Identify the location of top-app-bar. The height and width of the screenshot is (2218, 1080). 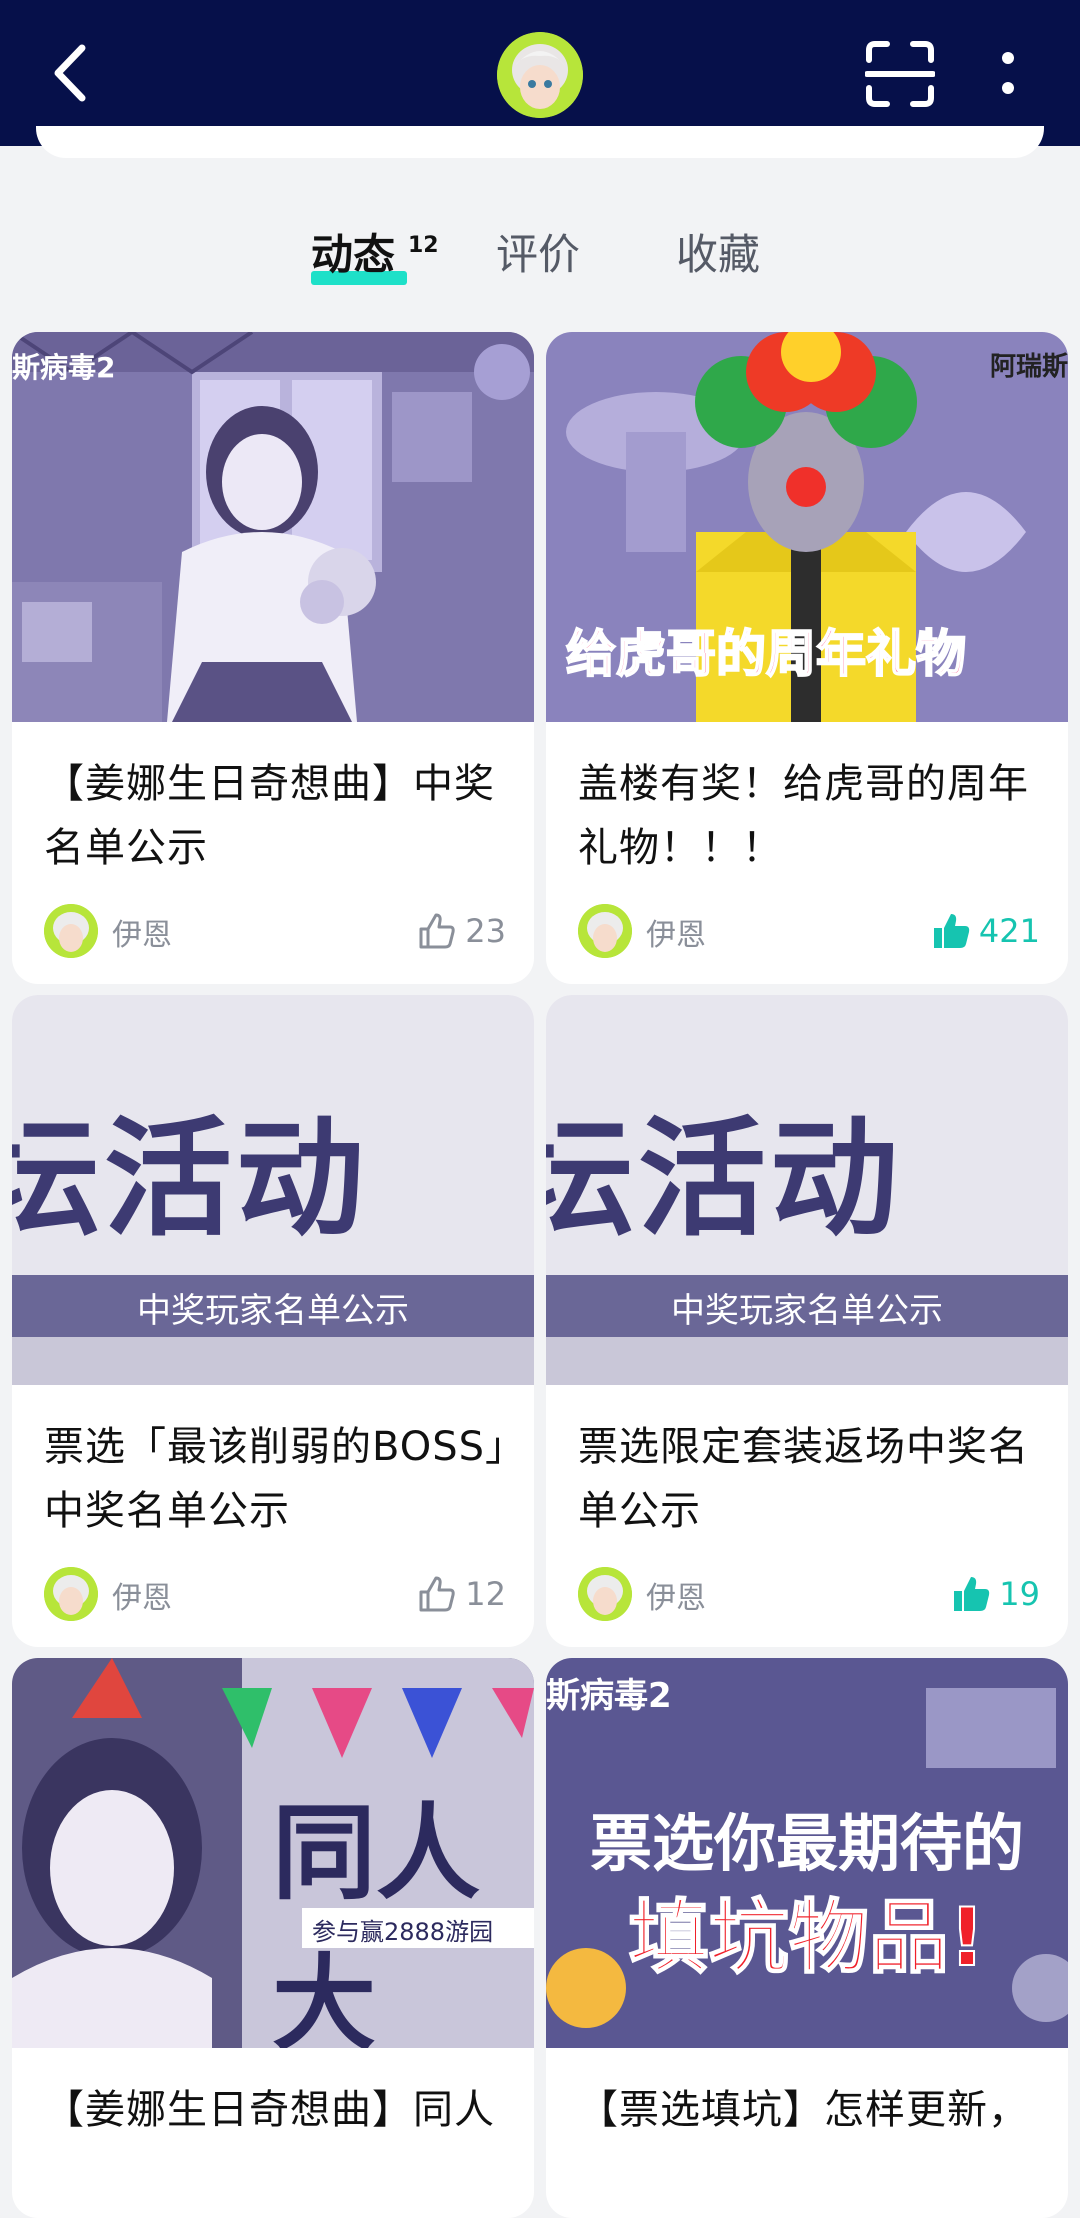
(540, 73).